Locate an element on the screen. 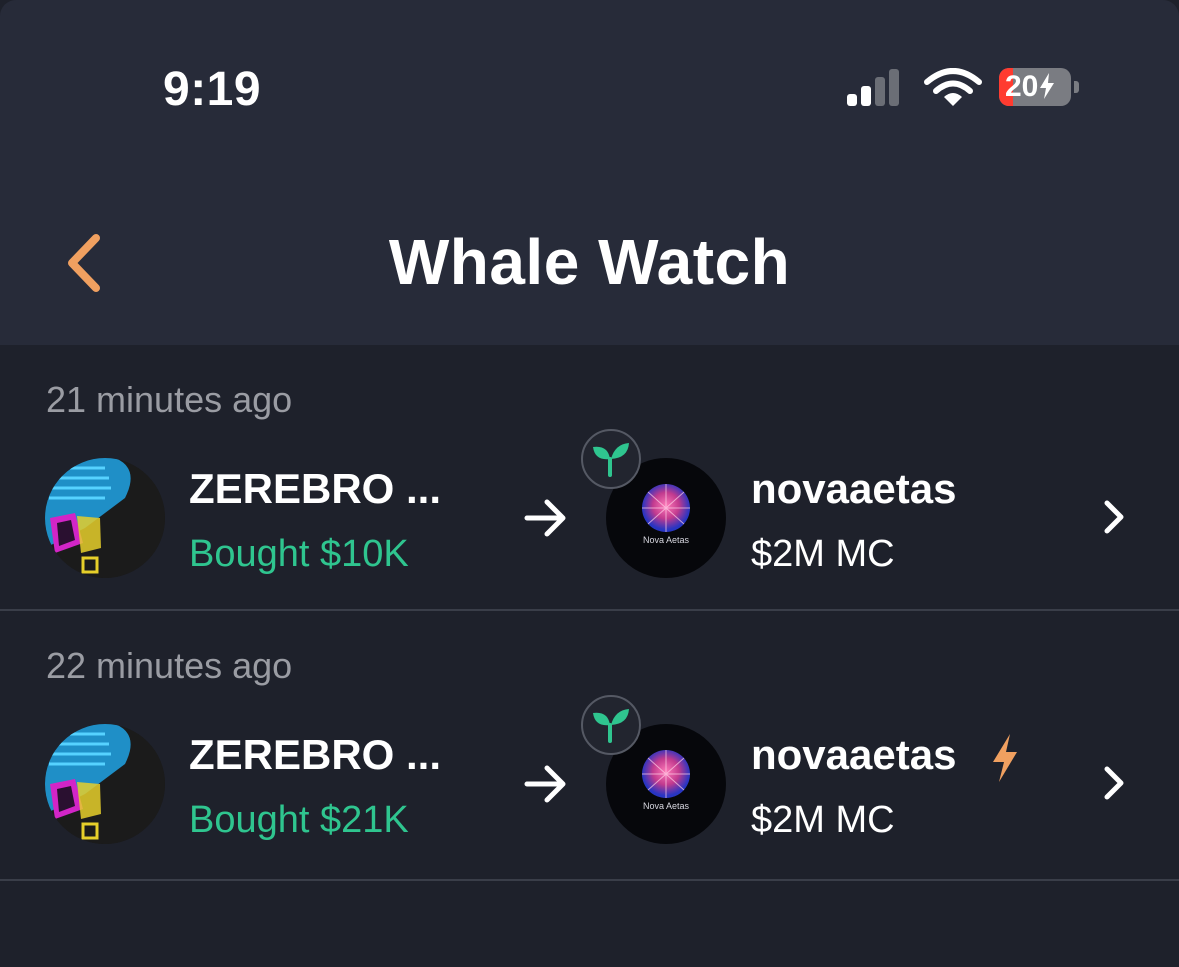 The width and height of the screenshot is (1179, 967). status-time: 9:19 is located at coordinates (212, 89).